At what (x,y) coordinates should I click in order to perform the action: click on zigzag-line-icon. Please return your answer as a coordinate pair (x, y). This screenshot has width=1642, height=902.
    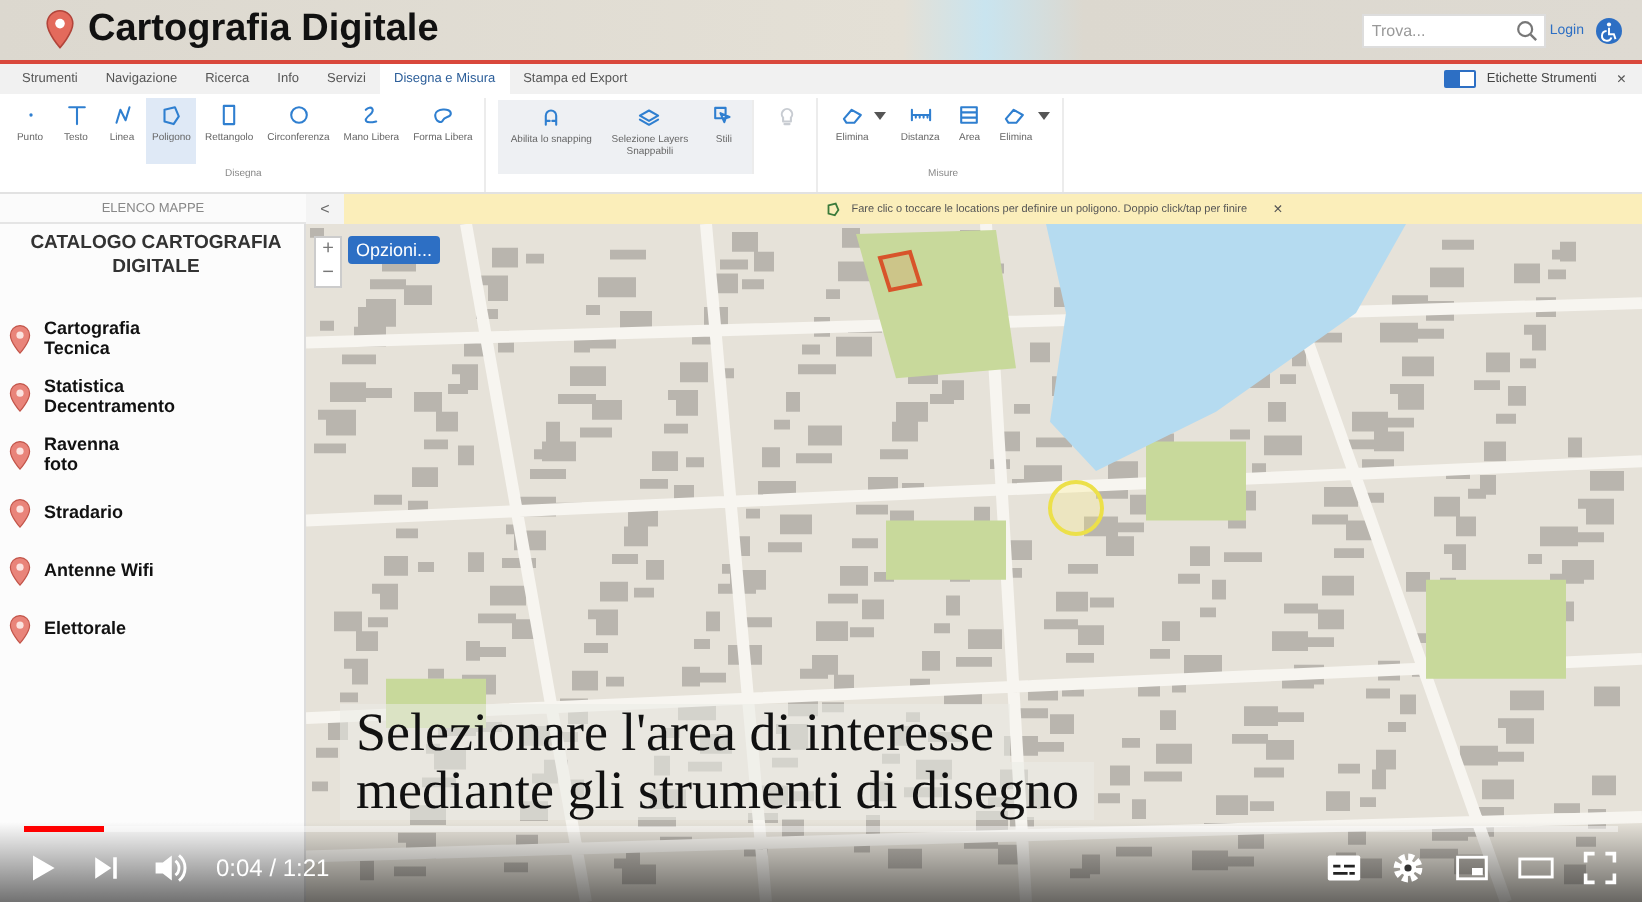
    Looking at the image, I should click on (122, 115).